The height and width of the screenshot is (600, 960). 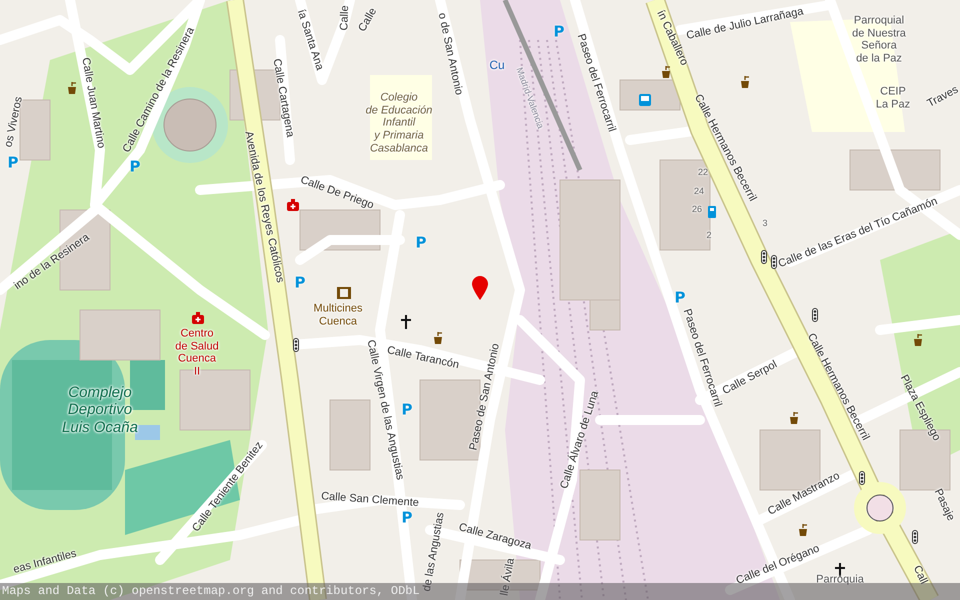 What do you see at coordinates (406, 322) in the screenshot?
I see `church-cross-icon` at bounding box center [406, 322].